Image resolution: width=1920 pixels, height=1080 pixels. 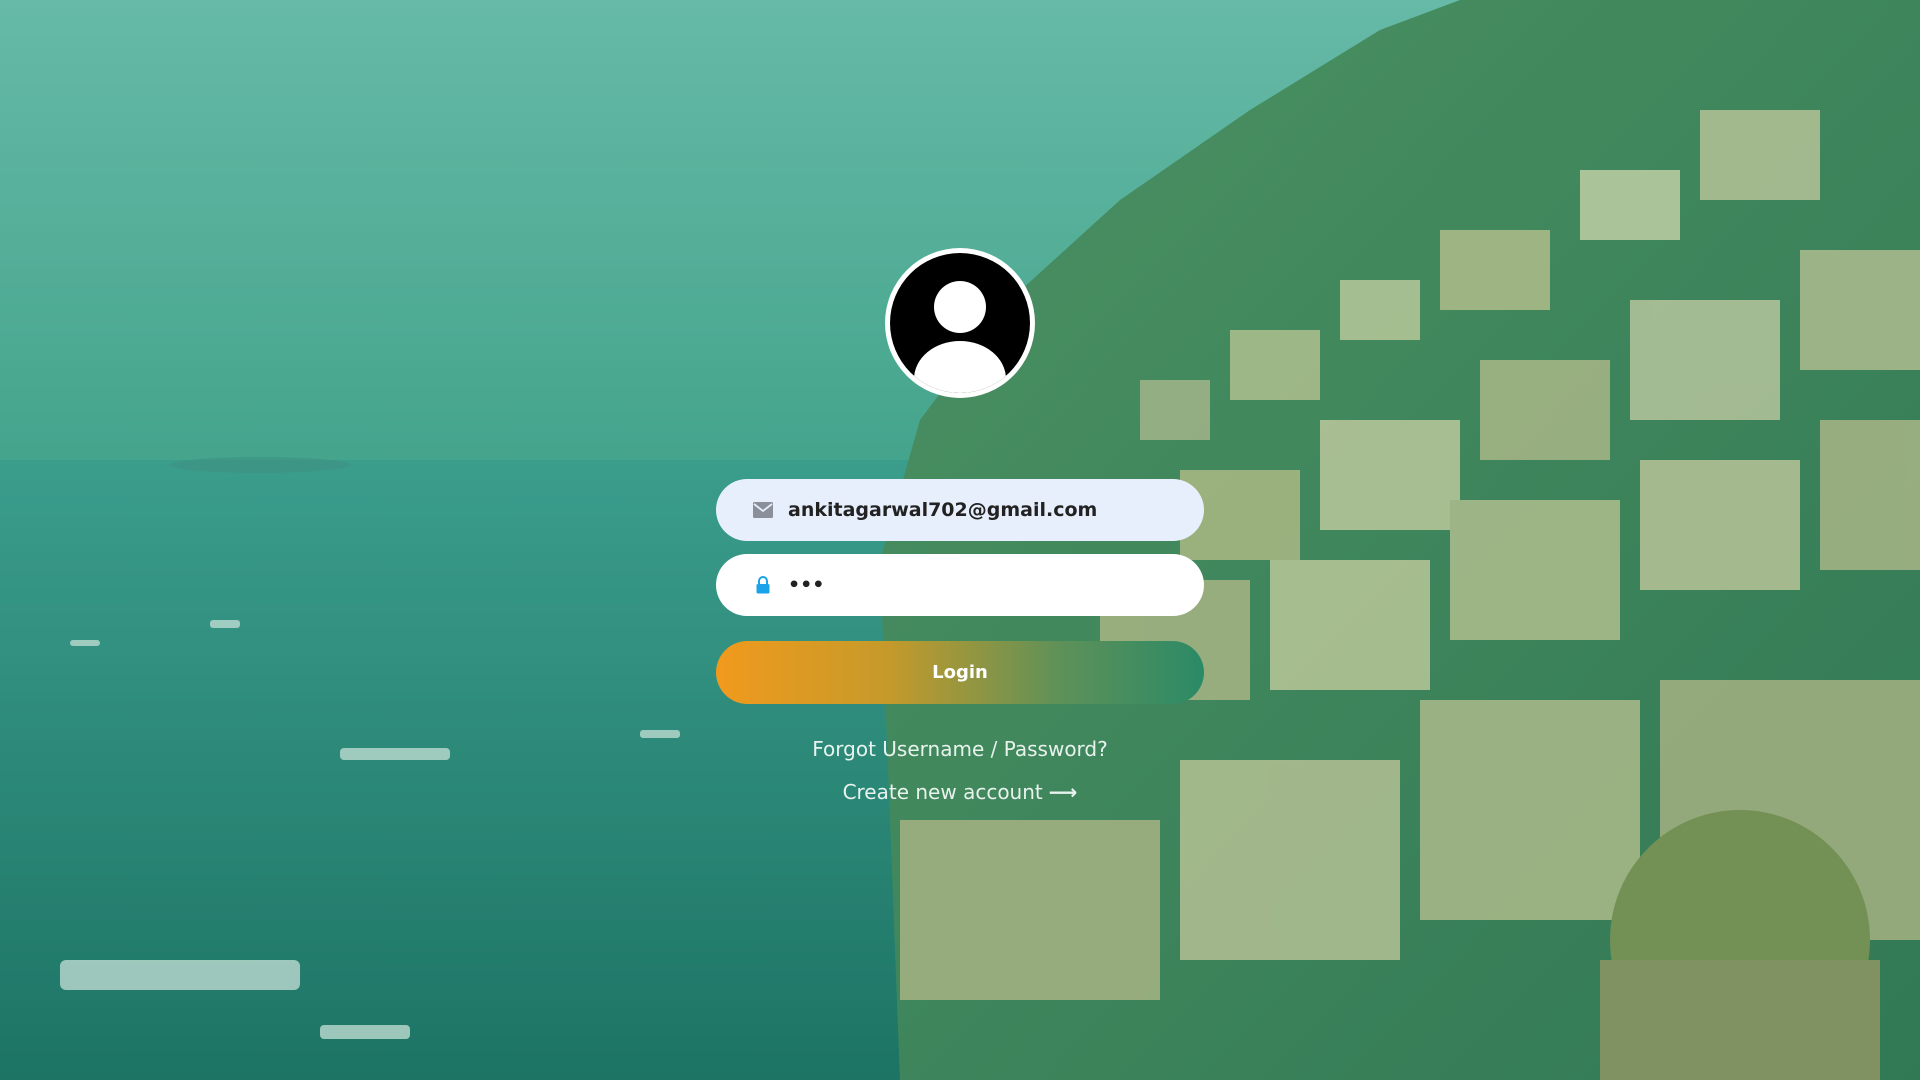 I want to click on avatar-circle, so click(x=960, y=323).